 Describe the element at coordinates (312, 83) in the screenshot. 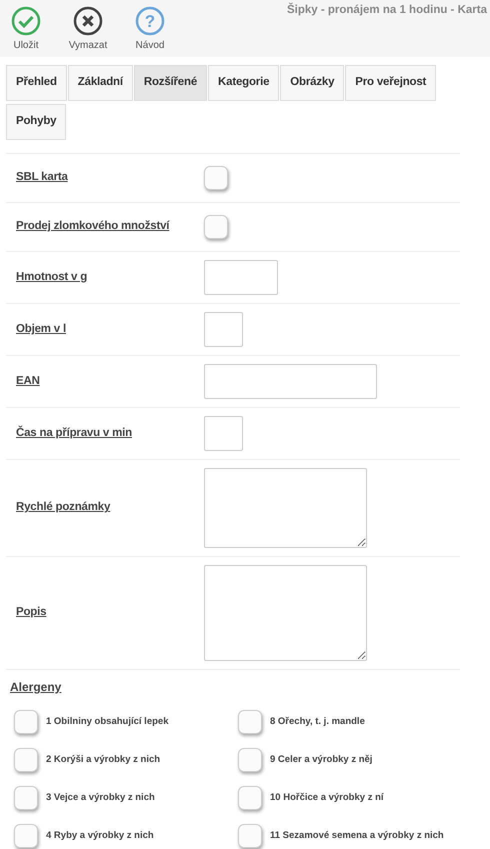

I see `tab: Obrázky` at that location.